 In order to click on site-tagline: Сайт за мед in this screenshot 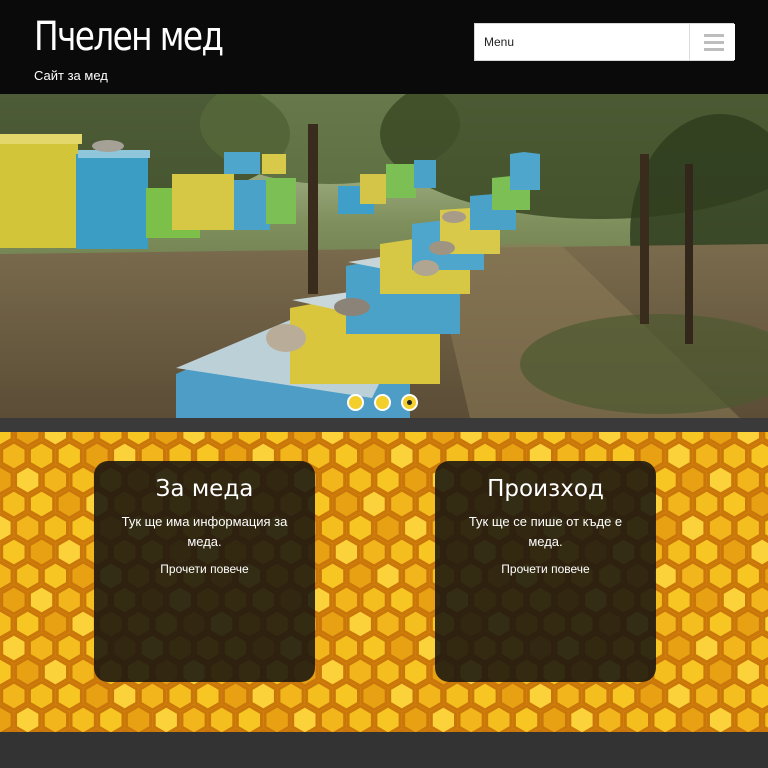, I will do `click(71, 75)`.